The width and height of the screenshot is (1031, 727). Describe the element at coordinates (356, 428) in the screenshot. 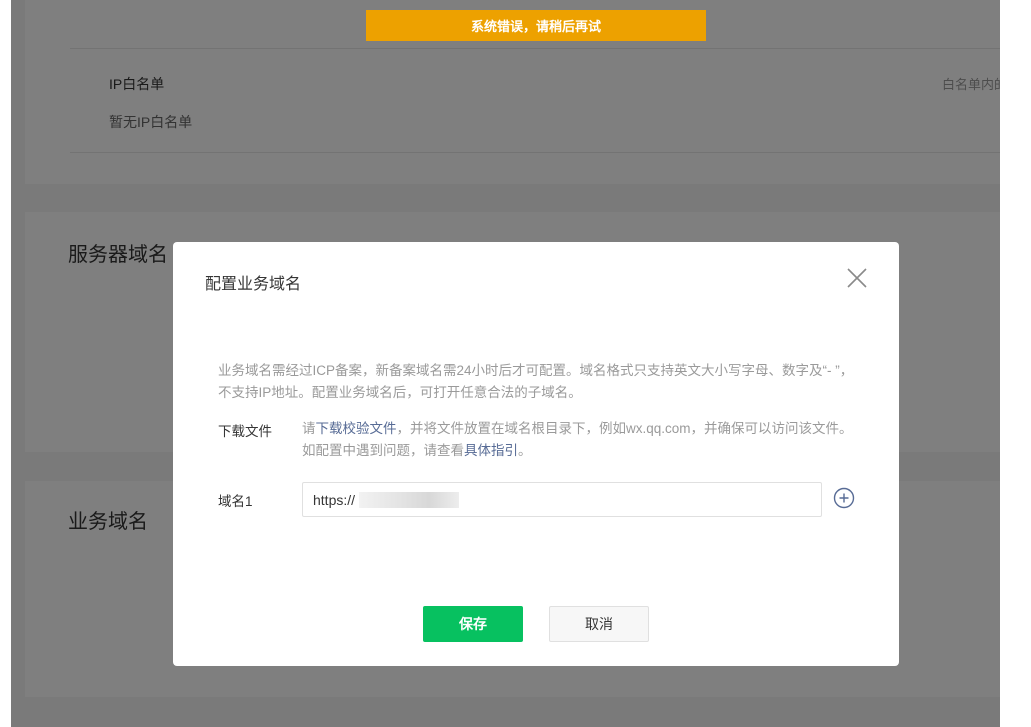

I see `download-verify-file-link: 下载校验文件` at that location.